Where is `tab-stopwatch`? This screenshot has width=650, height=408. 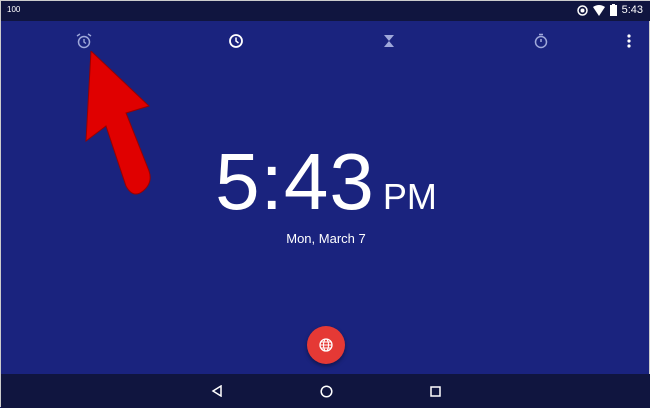
tab-stopwatch is located at coordinates (541, 41).